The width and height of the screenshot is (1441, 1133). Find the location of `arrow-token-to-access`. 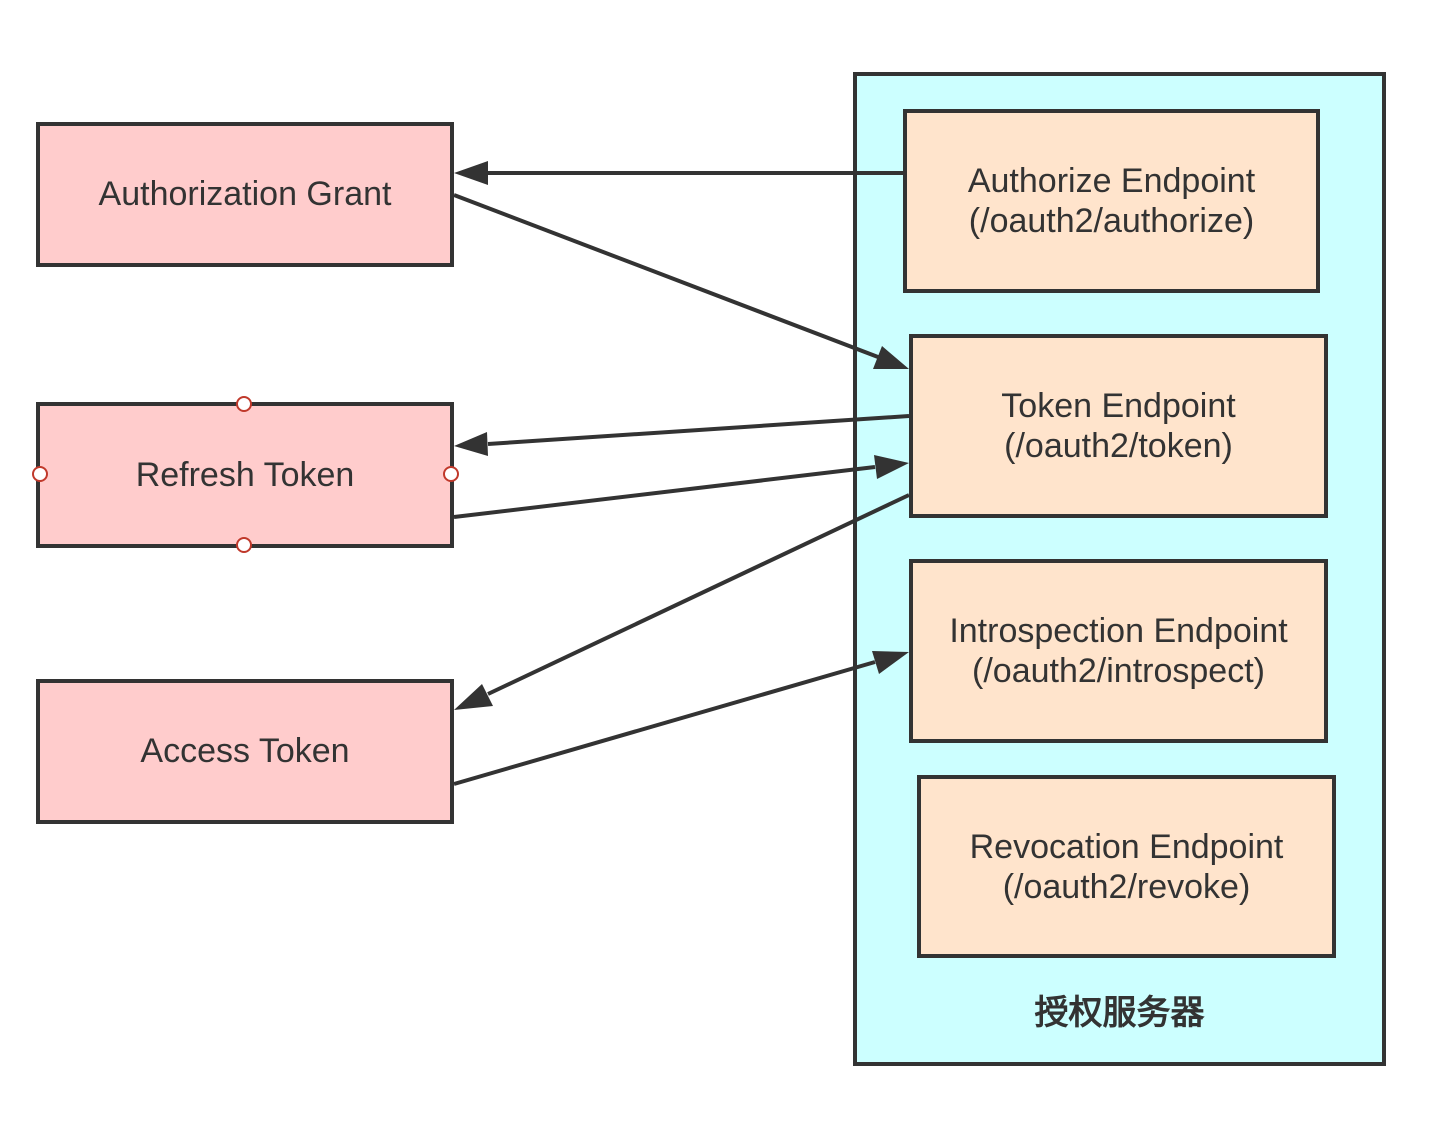

arrow-token-to-access is located at coordinates (698, 594).